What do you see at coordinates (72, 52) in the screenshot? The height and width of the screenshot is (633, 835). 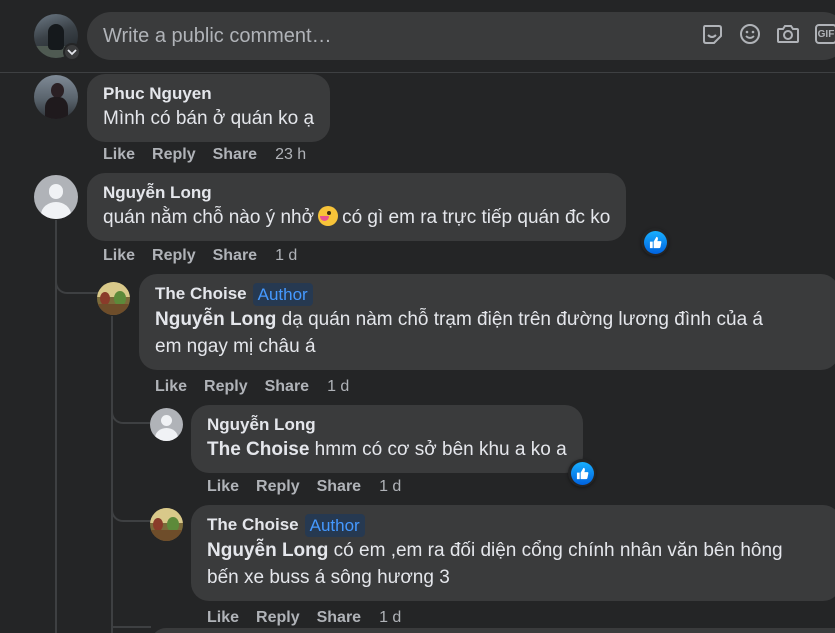 I see `account-switch-chevron-icon` at bounding box center [72, 52].